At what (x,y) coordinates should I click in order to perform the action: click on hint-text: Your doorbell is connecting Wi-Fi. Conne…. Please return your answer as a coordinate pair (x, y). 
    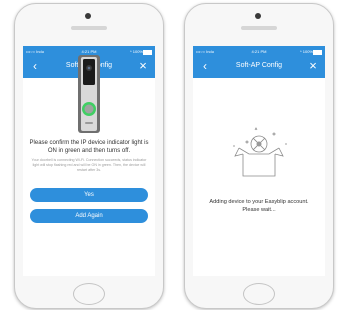
    Looking at the image, I should click on (89, 165).